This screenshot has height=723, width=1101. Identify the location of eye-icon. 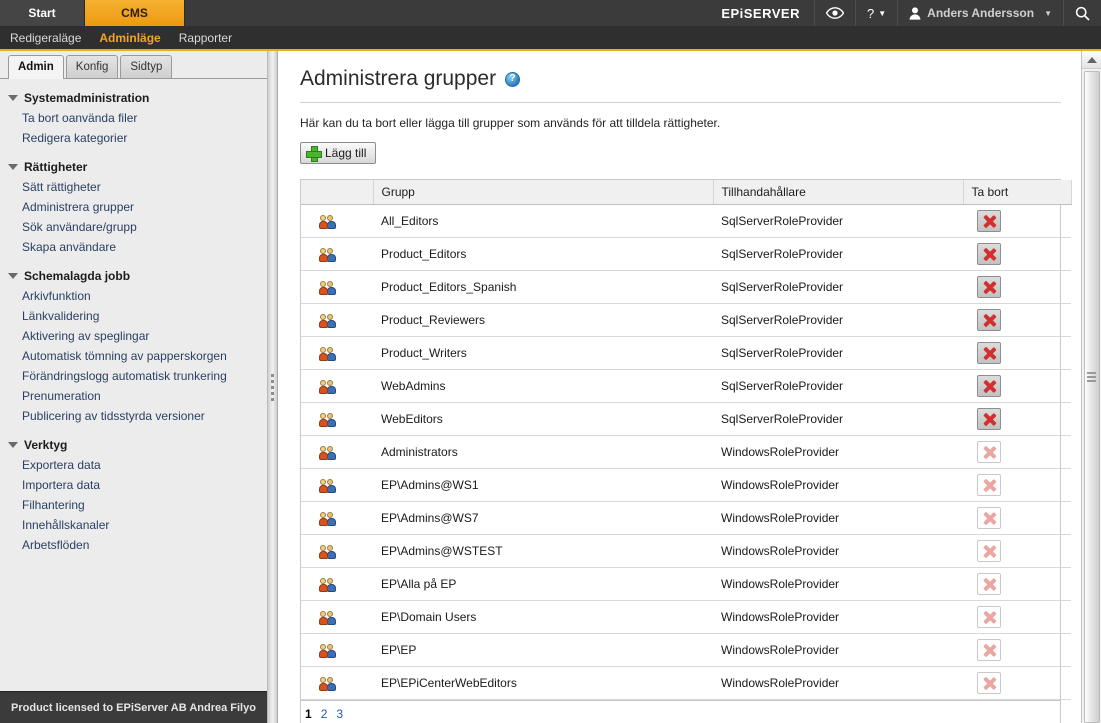
(834, 13).